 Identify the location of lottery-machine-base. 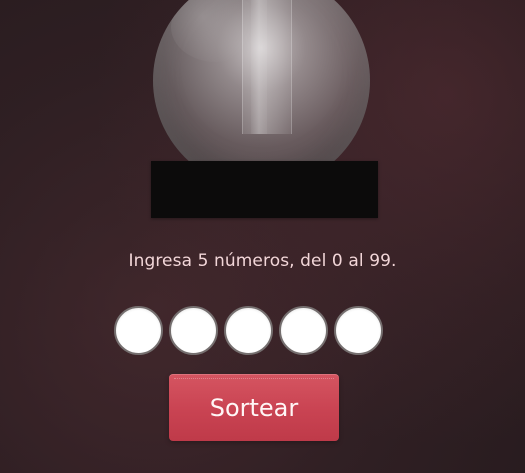
(264, 189).